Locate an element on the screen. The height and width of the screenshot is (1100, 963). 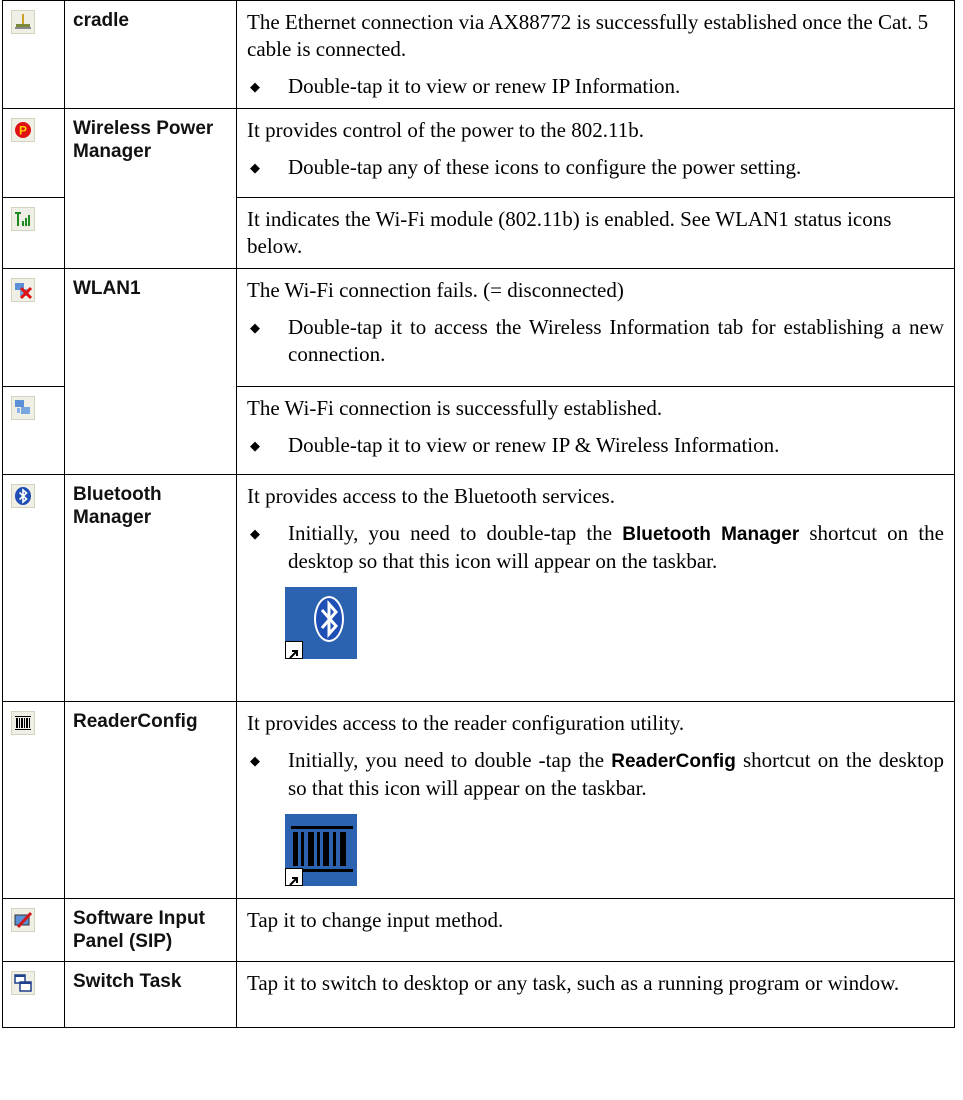
svg-text: P is located at coordinates (23, 131).